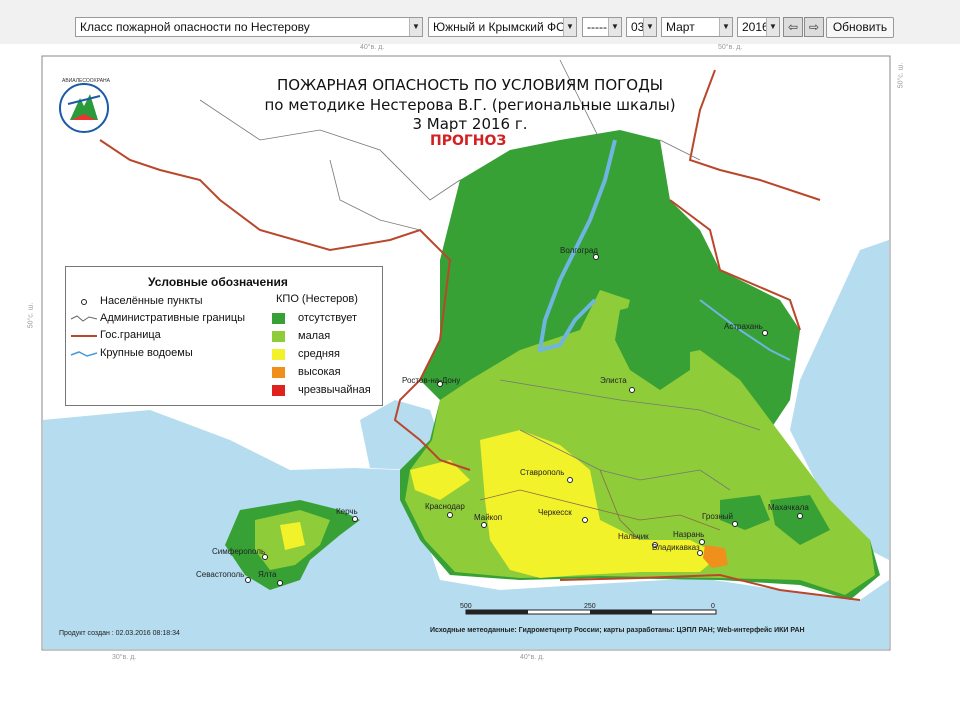 The width and height of the screenshot is (960, 720). I want to click on city-label-groznyy: Грозный, so click(717, 516).